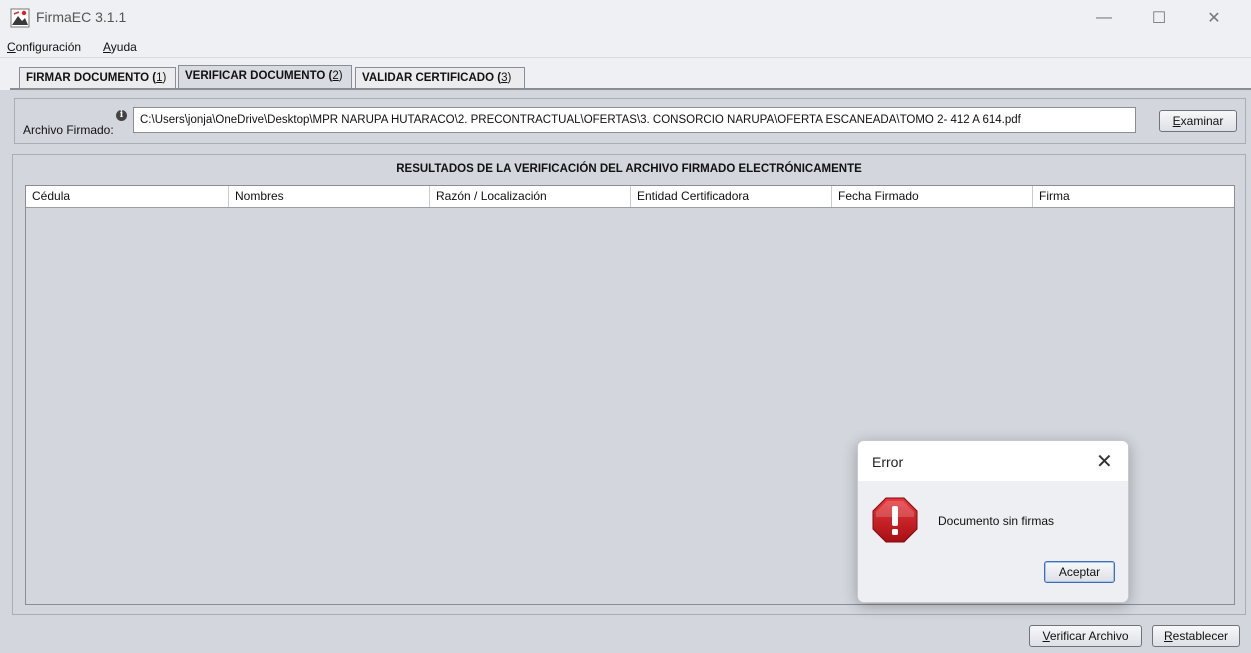  I want to click on dialog-titlebar: Error ✕, so click(993, 461).